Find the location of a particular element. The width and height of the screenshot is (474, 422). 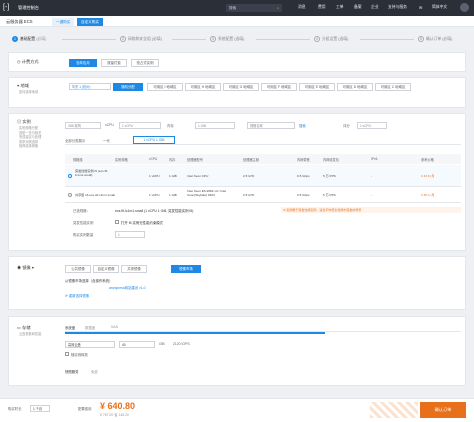

storage-note: 云盘参数和性能 is located at coordinates (30, 334).